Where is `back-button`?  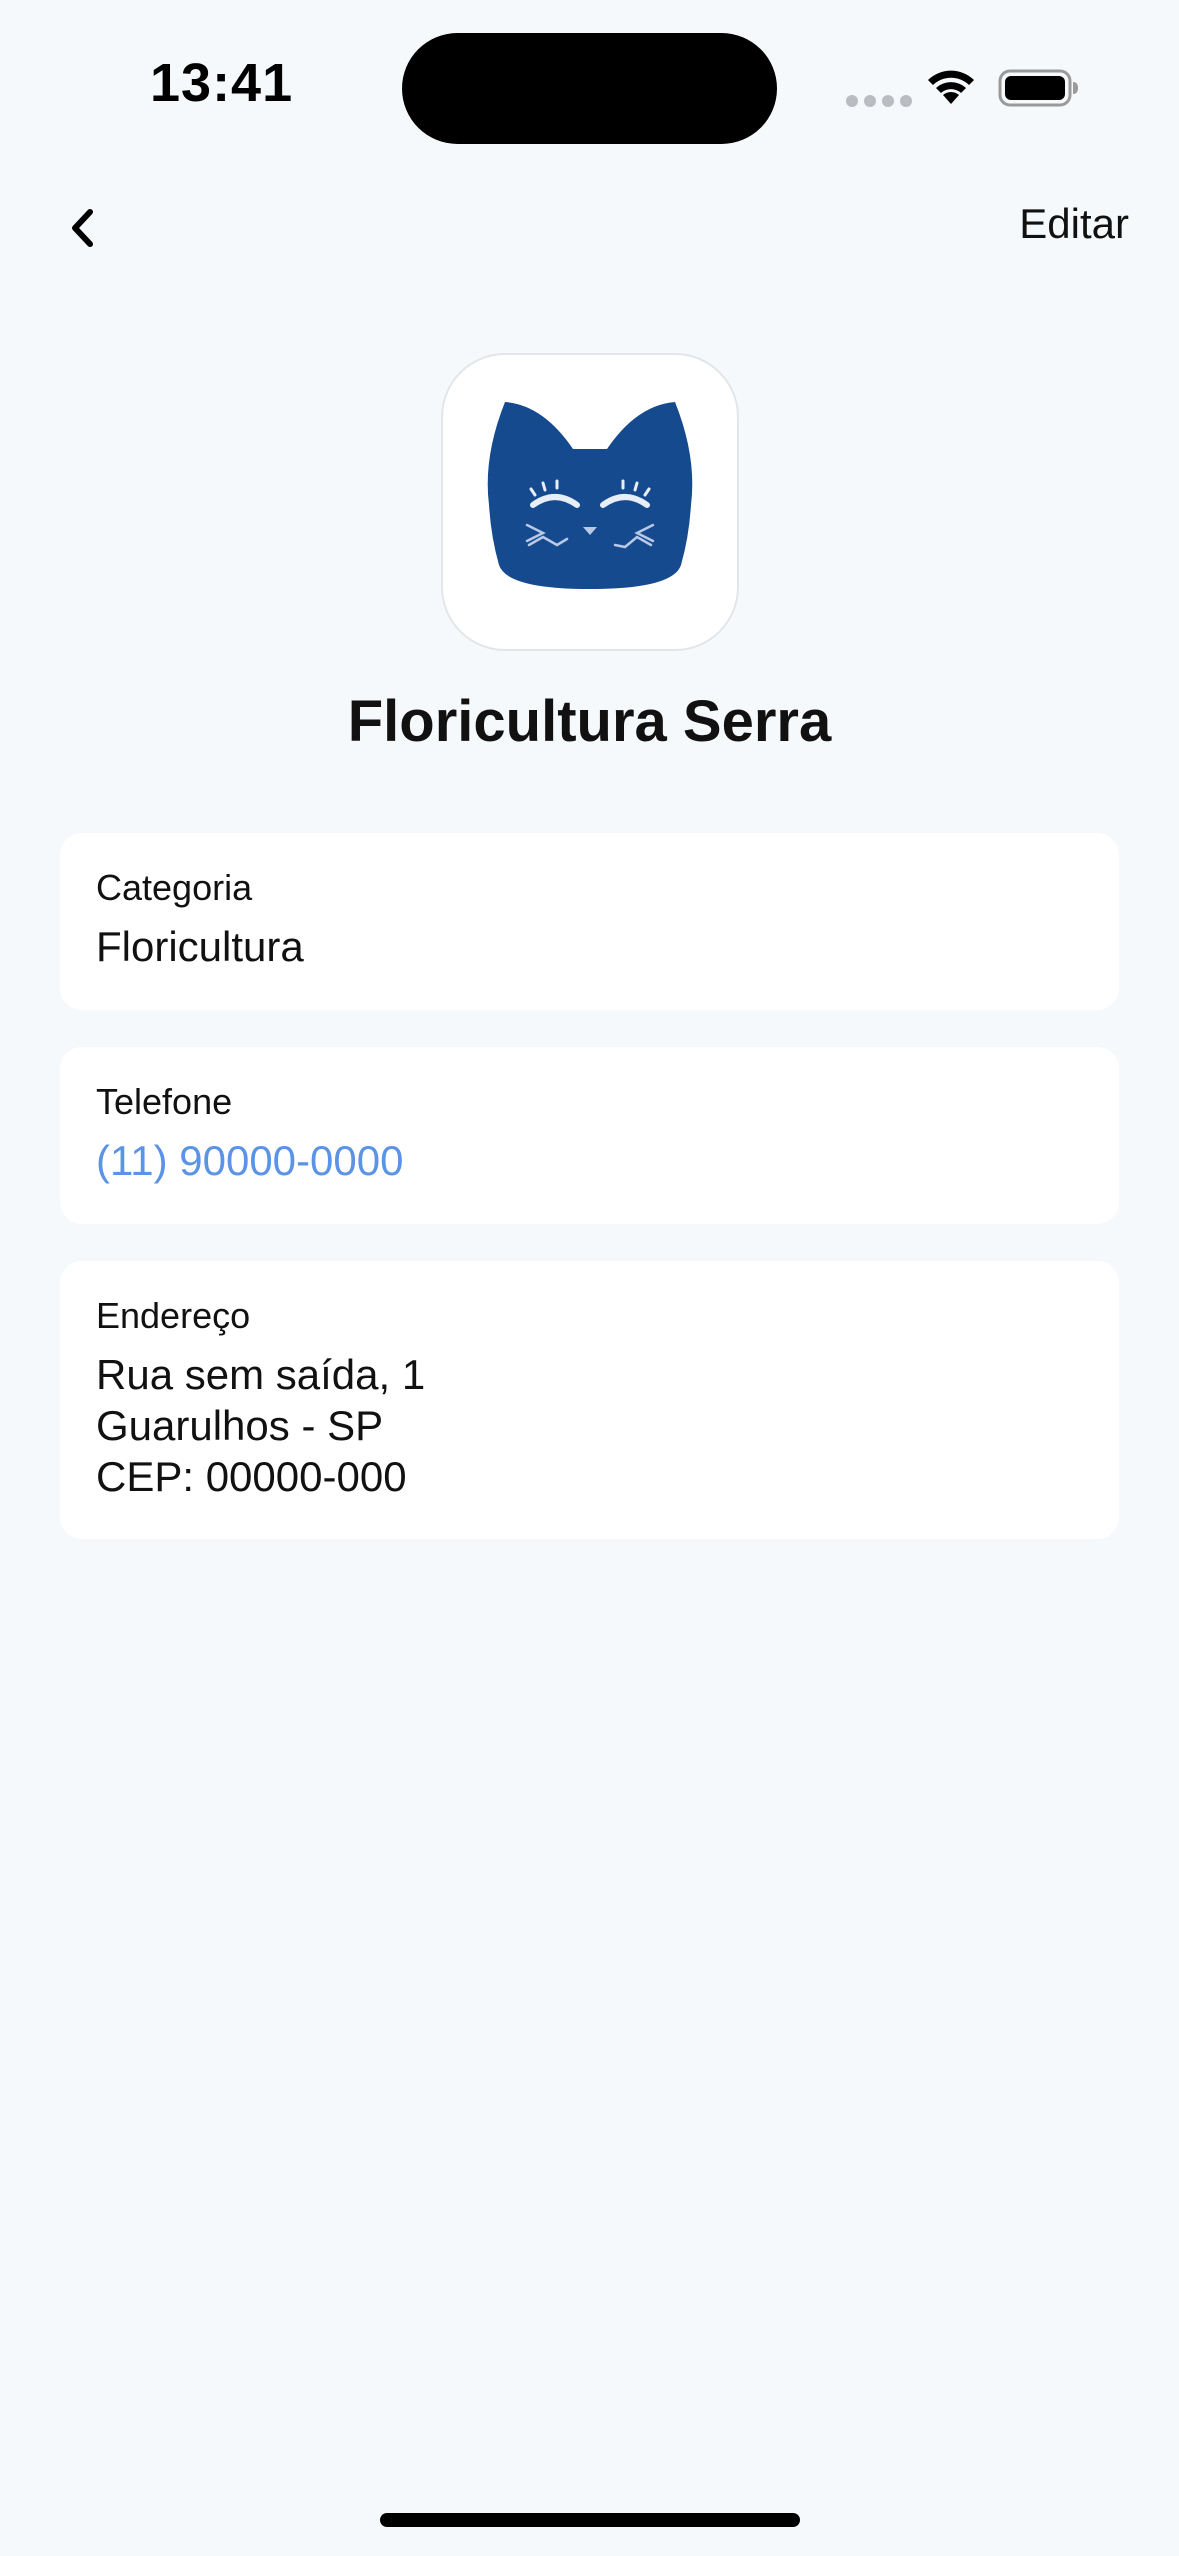 back-button is located at coordinates (82, 228).